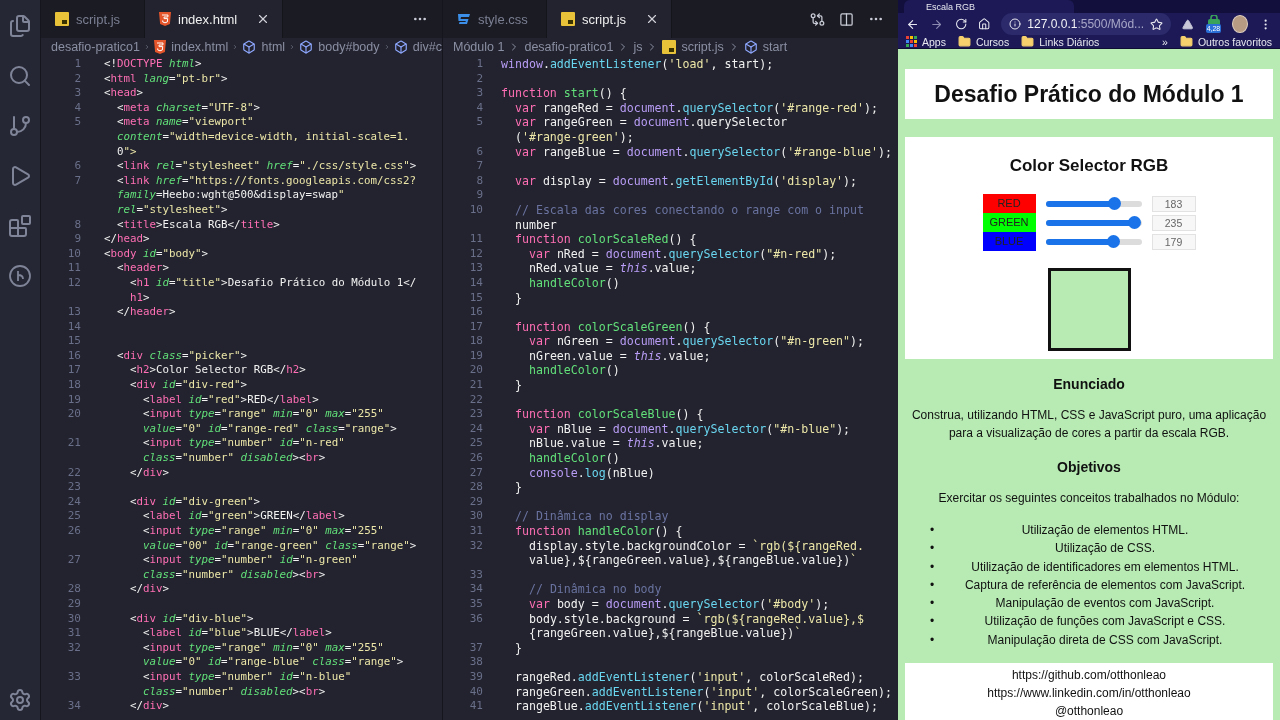  I want to click on code-line: <div class="picker">, so click(182, 356).